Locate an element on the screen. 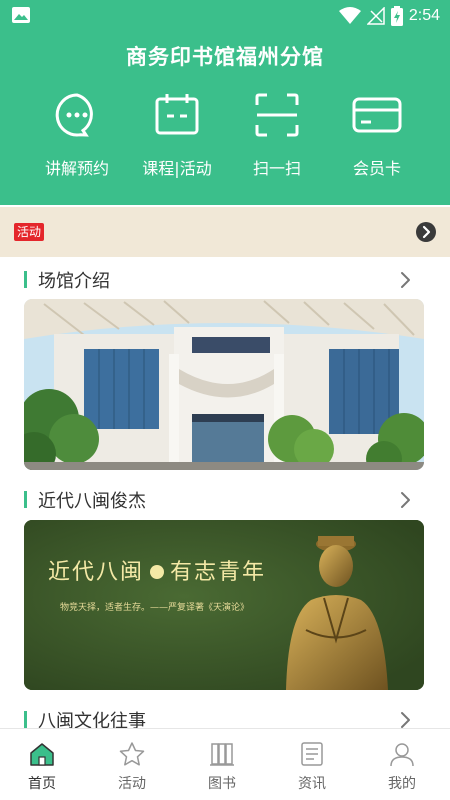 This screenshot has height=800, width=450. signal-icon is located at coordinates (375, 16).